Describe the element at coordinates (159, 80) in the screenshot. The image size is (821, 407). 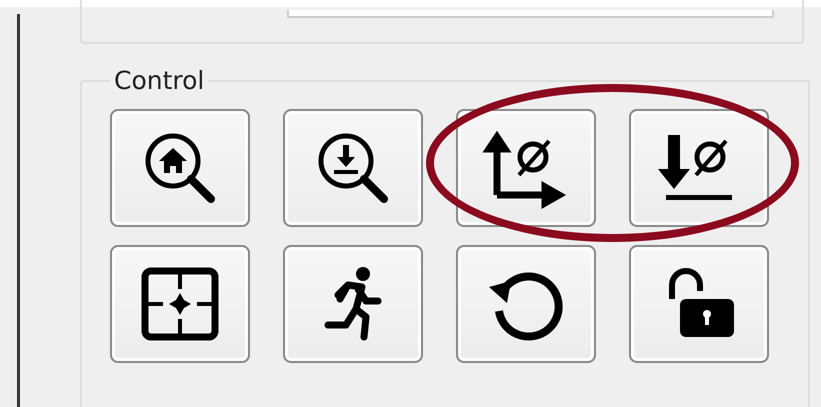
I see `group-title: Control` at that location.